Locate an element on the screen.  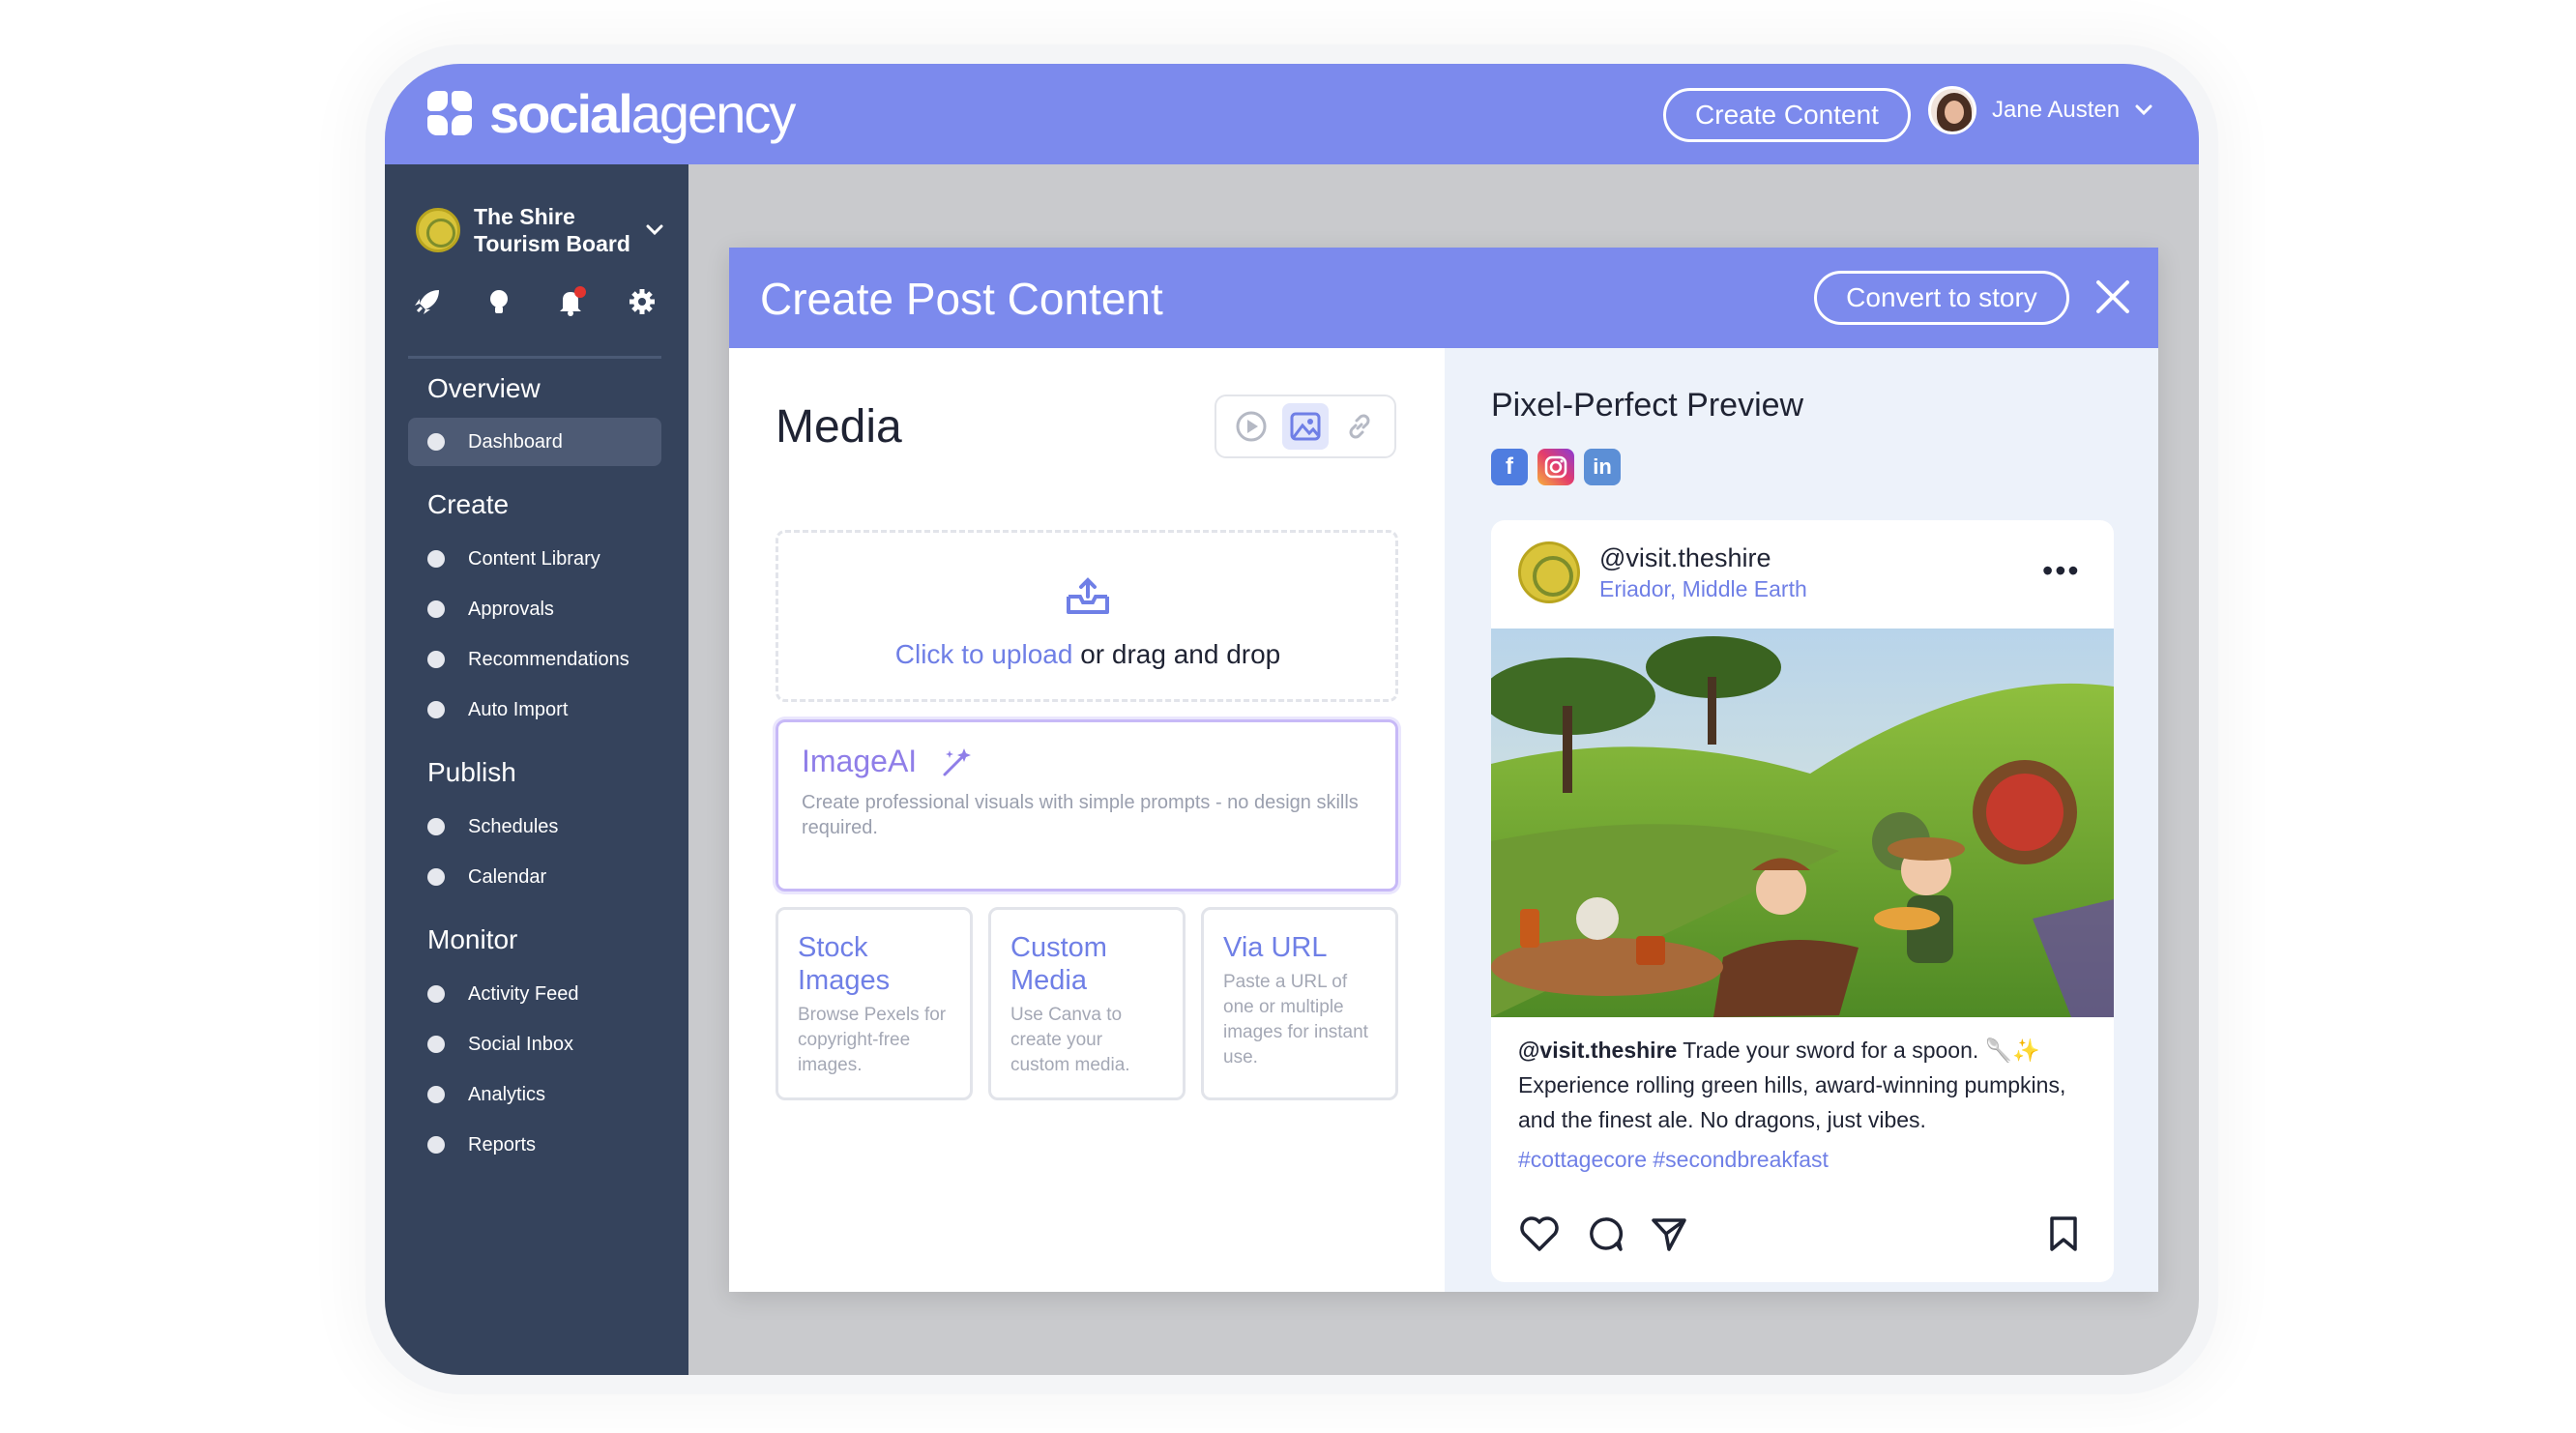
sidebar-item-analytics: Analytics is located at coordinates (534, 1094).